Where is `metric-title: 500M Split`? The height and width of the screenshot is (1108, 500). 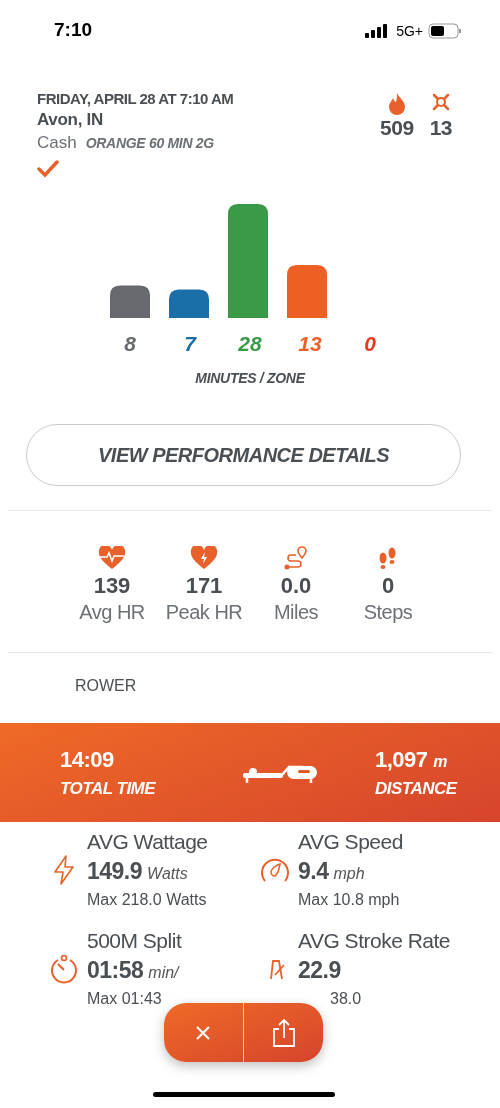
metric-title: 500M Split is located at coordinates (135, 941).